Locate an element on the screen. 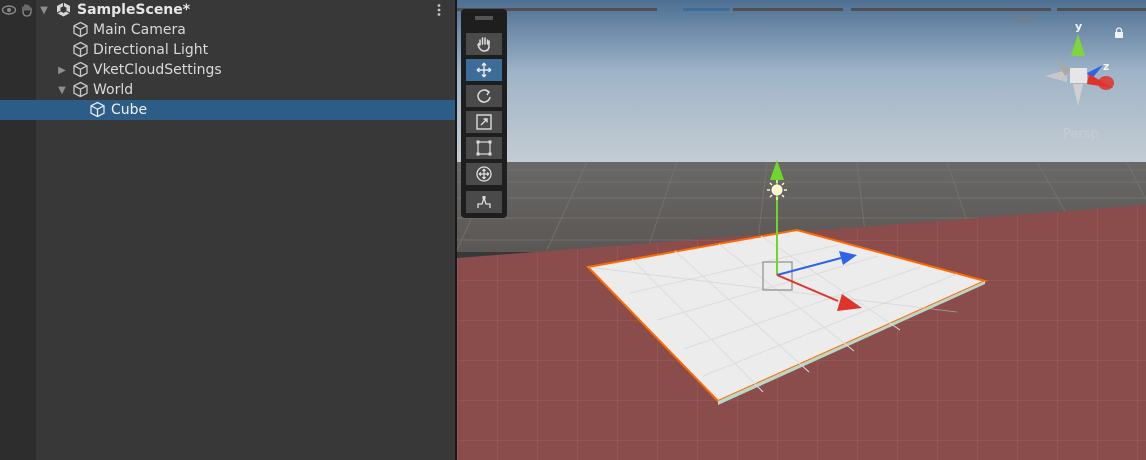 The image size is (1146, 460). hierarchy-item-label: VketCloudSettings is located at coordinates (157, 70).